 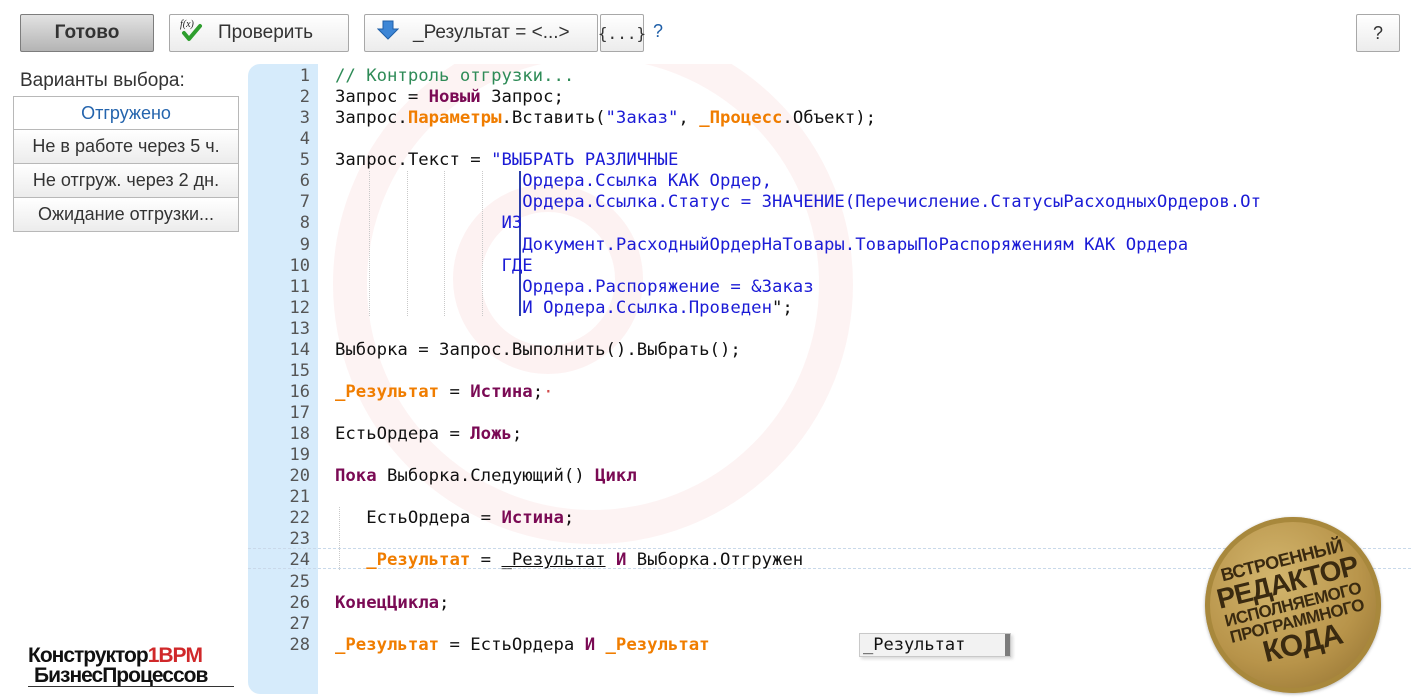 I want to click on done-button-label: Готово, so click(x=87, y=32).